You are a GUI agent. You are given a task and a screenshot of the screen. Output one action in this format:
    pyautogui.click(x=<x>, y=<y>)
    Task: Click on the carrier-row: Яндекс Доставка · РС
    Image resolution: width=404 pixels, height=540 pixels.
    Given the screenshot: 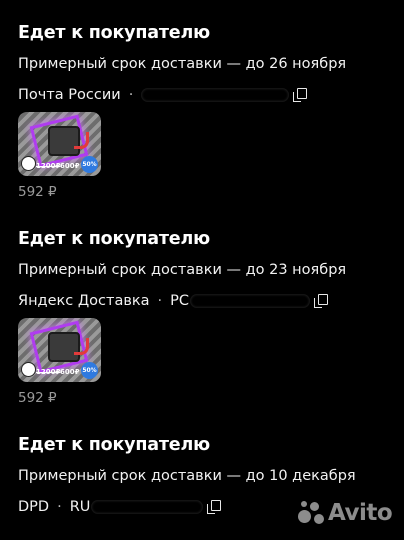 What is the action you would take?
    pyautogui.click(x=211, y=301)
    